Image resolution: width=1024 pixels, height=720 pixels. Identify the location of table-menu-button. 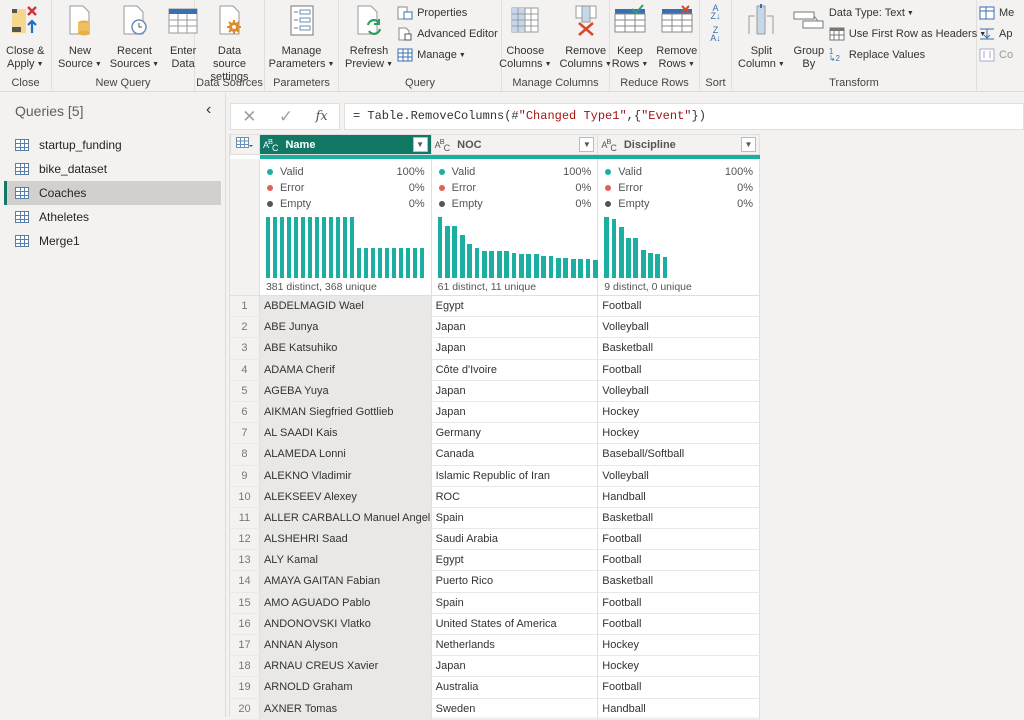
(245, 144).